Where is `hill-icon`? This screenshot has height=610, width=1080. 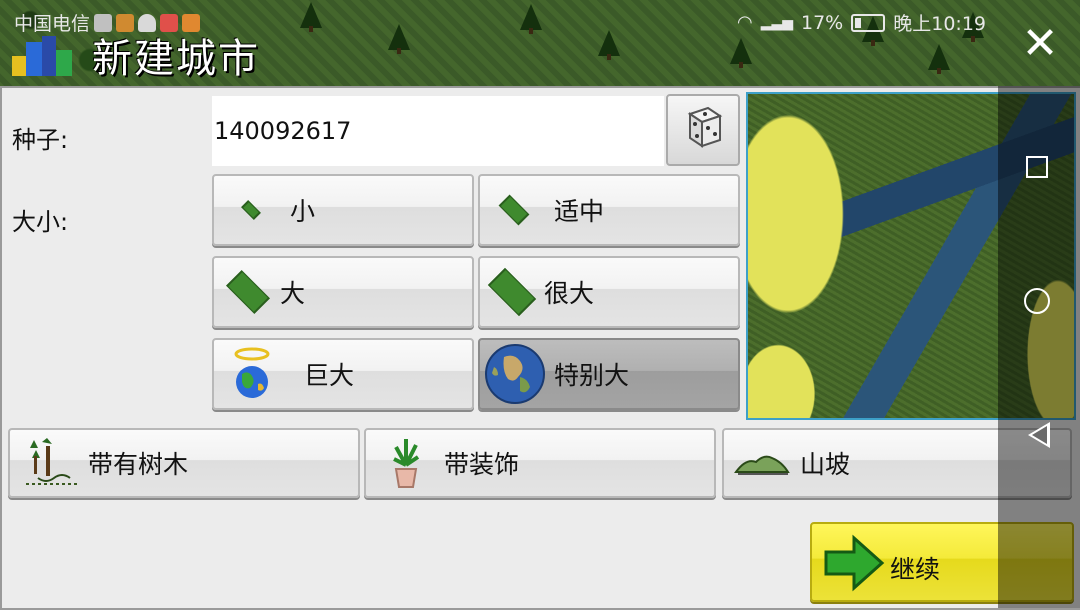 hill-icon is located at coordinates (762, 465).